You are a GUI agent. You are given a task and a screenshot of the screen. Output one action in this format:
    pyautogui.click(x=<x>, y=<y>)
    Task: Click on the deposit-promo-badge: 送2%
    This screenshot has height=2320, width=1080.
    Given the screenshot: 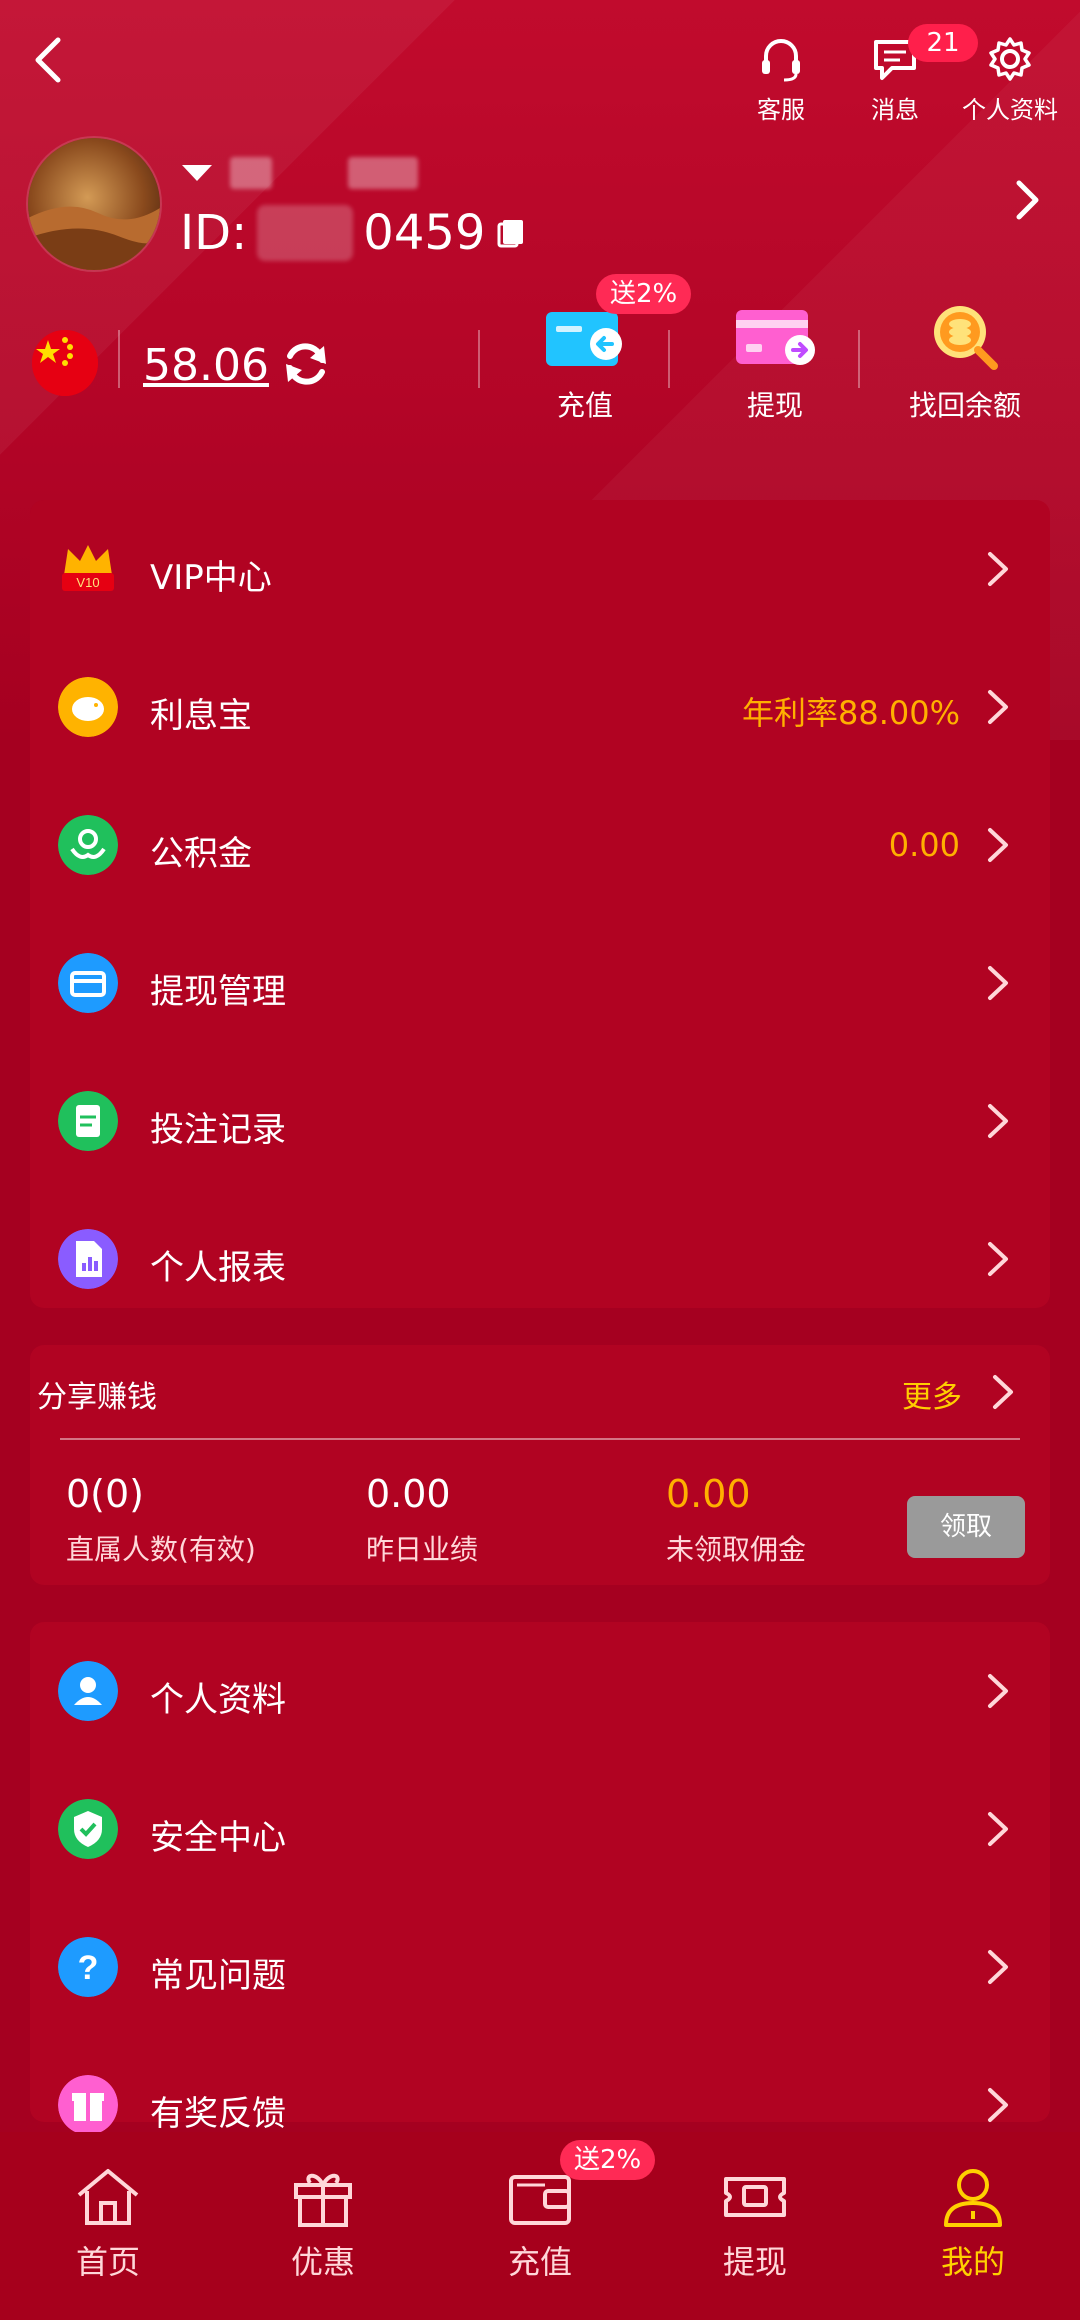 What is the action you would take?
    pyautogui.click(x=644, y=294)
    